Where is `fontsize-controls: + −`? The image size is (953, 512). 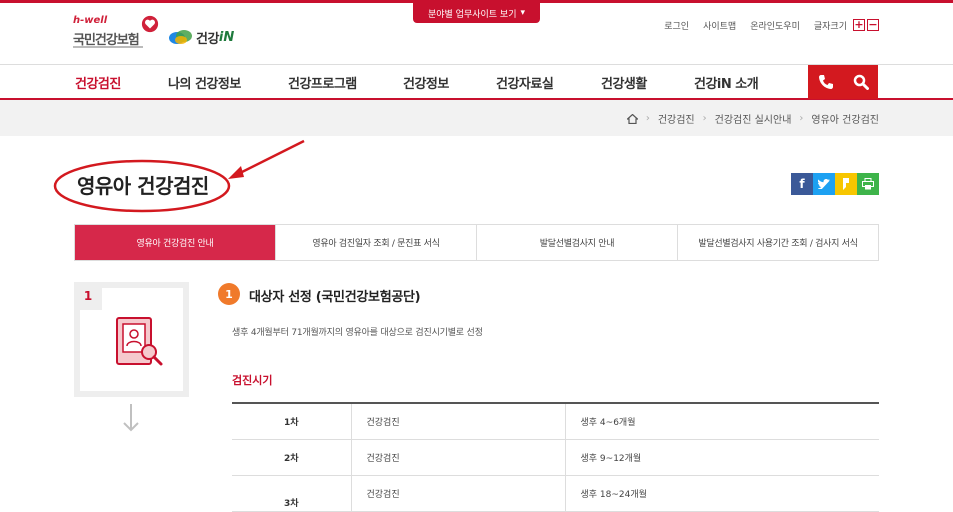
fontsize-controls: + − is located at coordinates (866, 25).